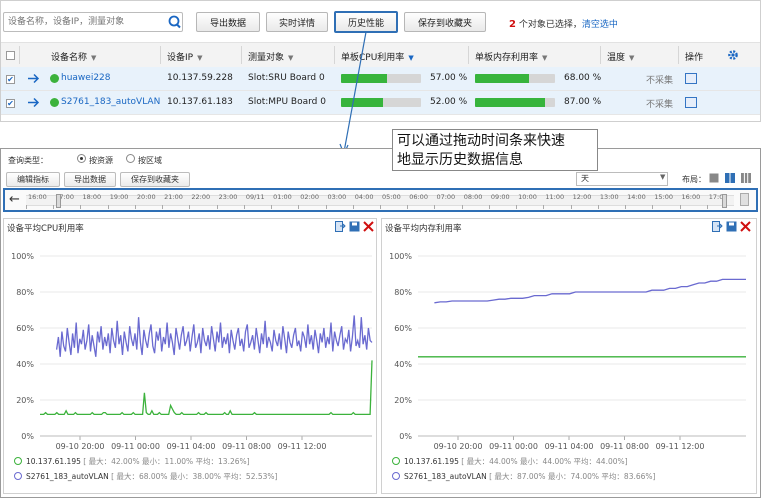 The width and height of the screenshot is (761, 498). I want to click on timeline-tick-label: 15:00, so click(664, 197).